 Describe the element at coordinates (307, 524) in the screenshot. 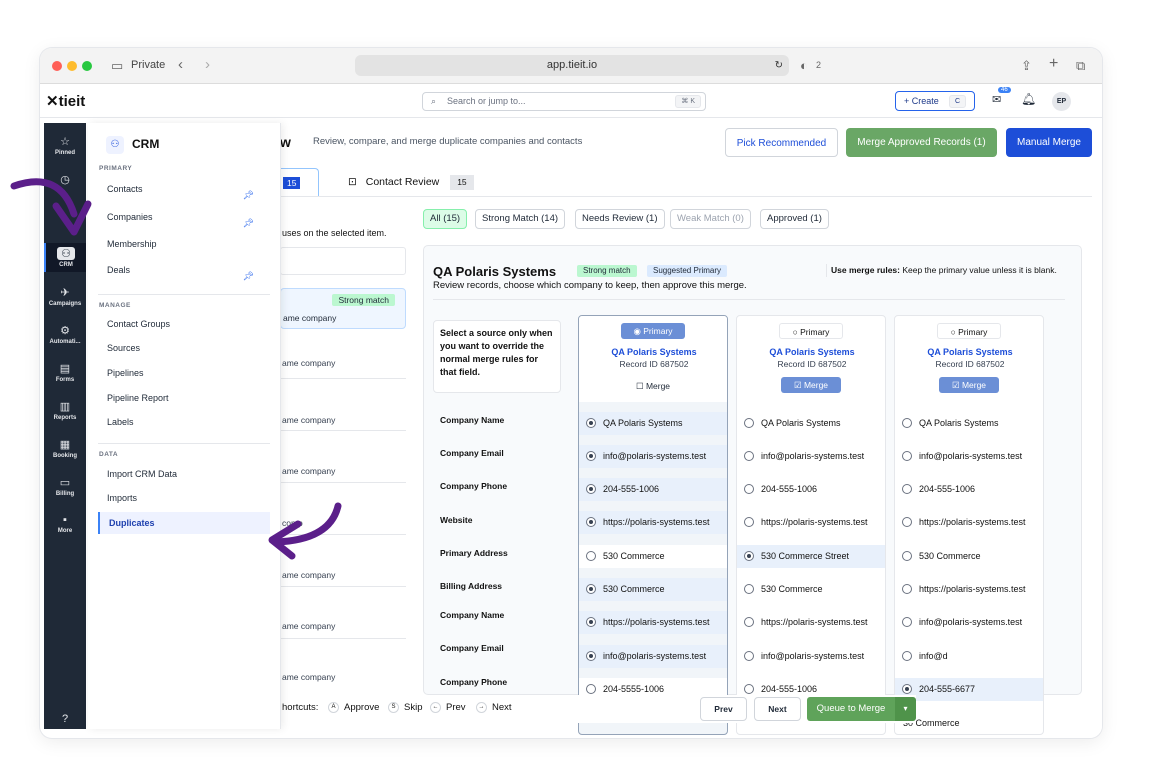

I see `arrow-annotation-duplicates` at that location.